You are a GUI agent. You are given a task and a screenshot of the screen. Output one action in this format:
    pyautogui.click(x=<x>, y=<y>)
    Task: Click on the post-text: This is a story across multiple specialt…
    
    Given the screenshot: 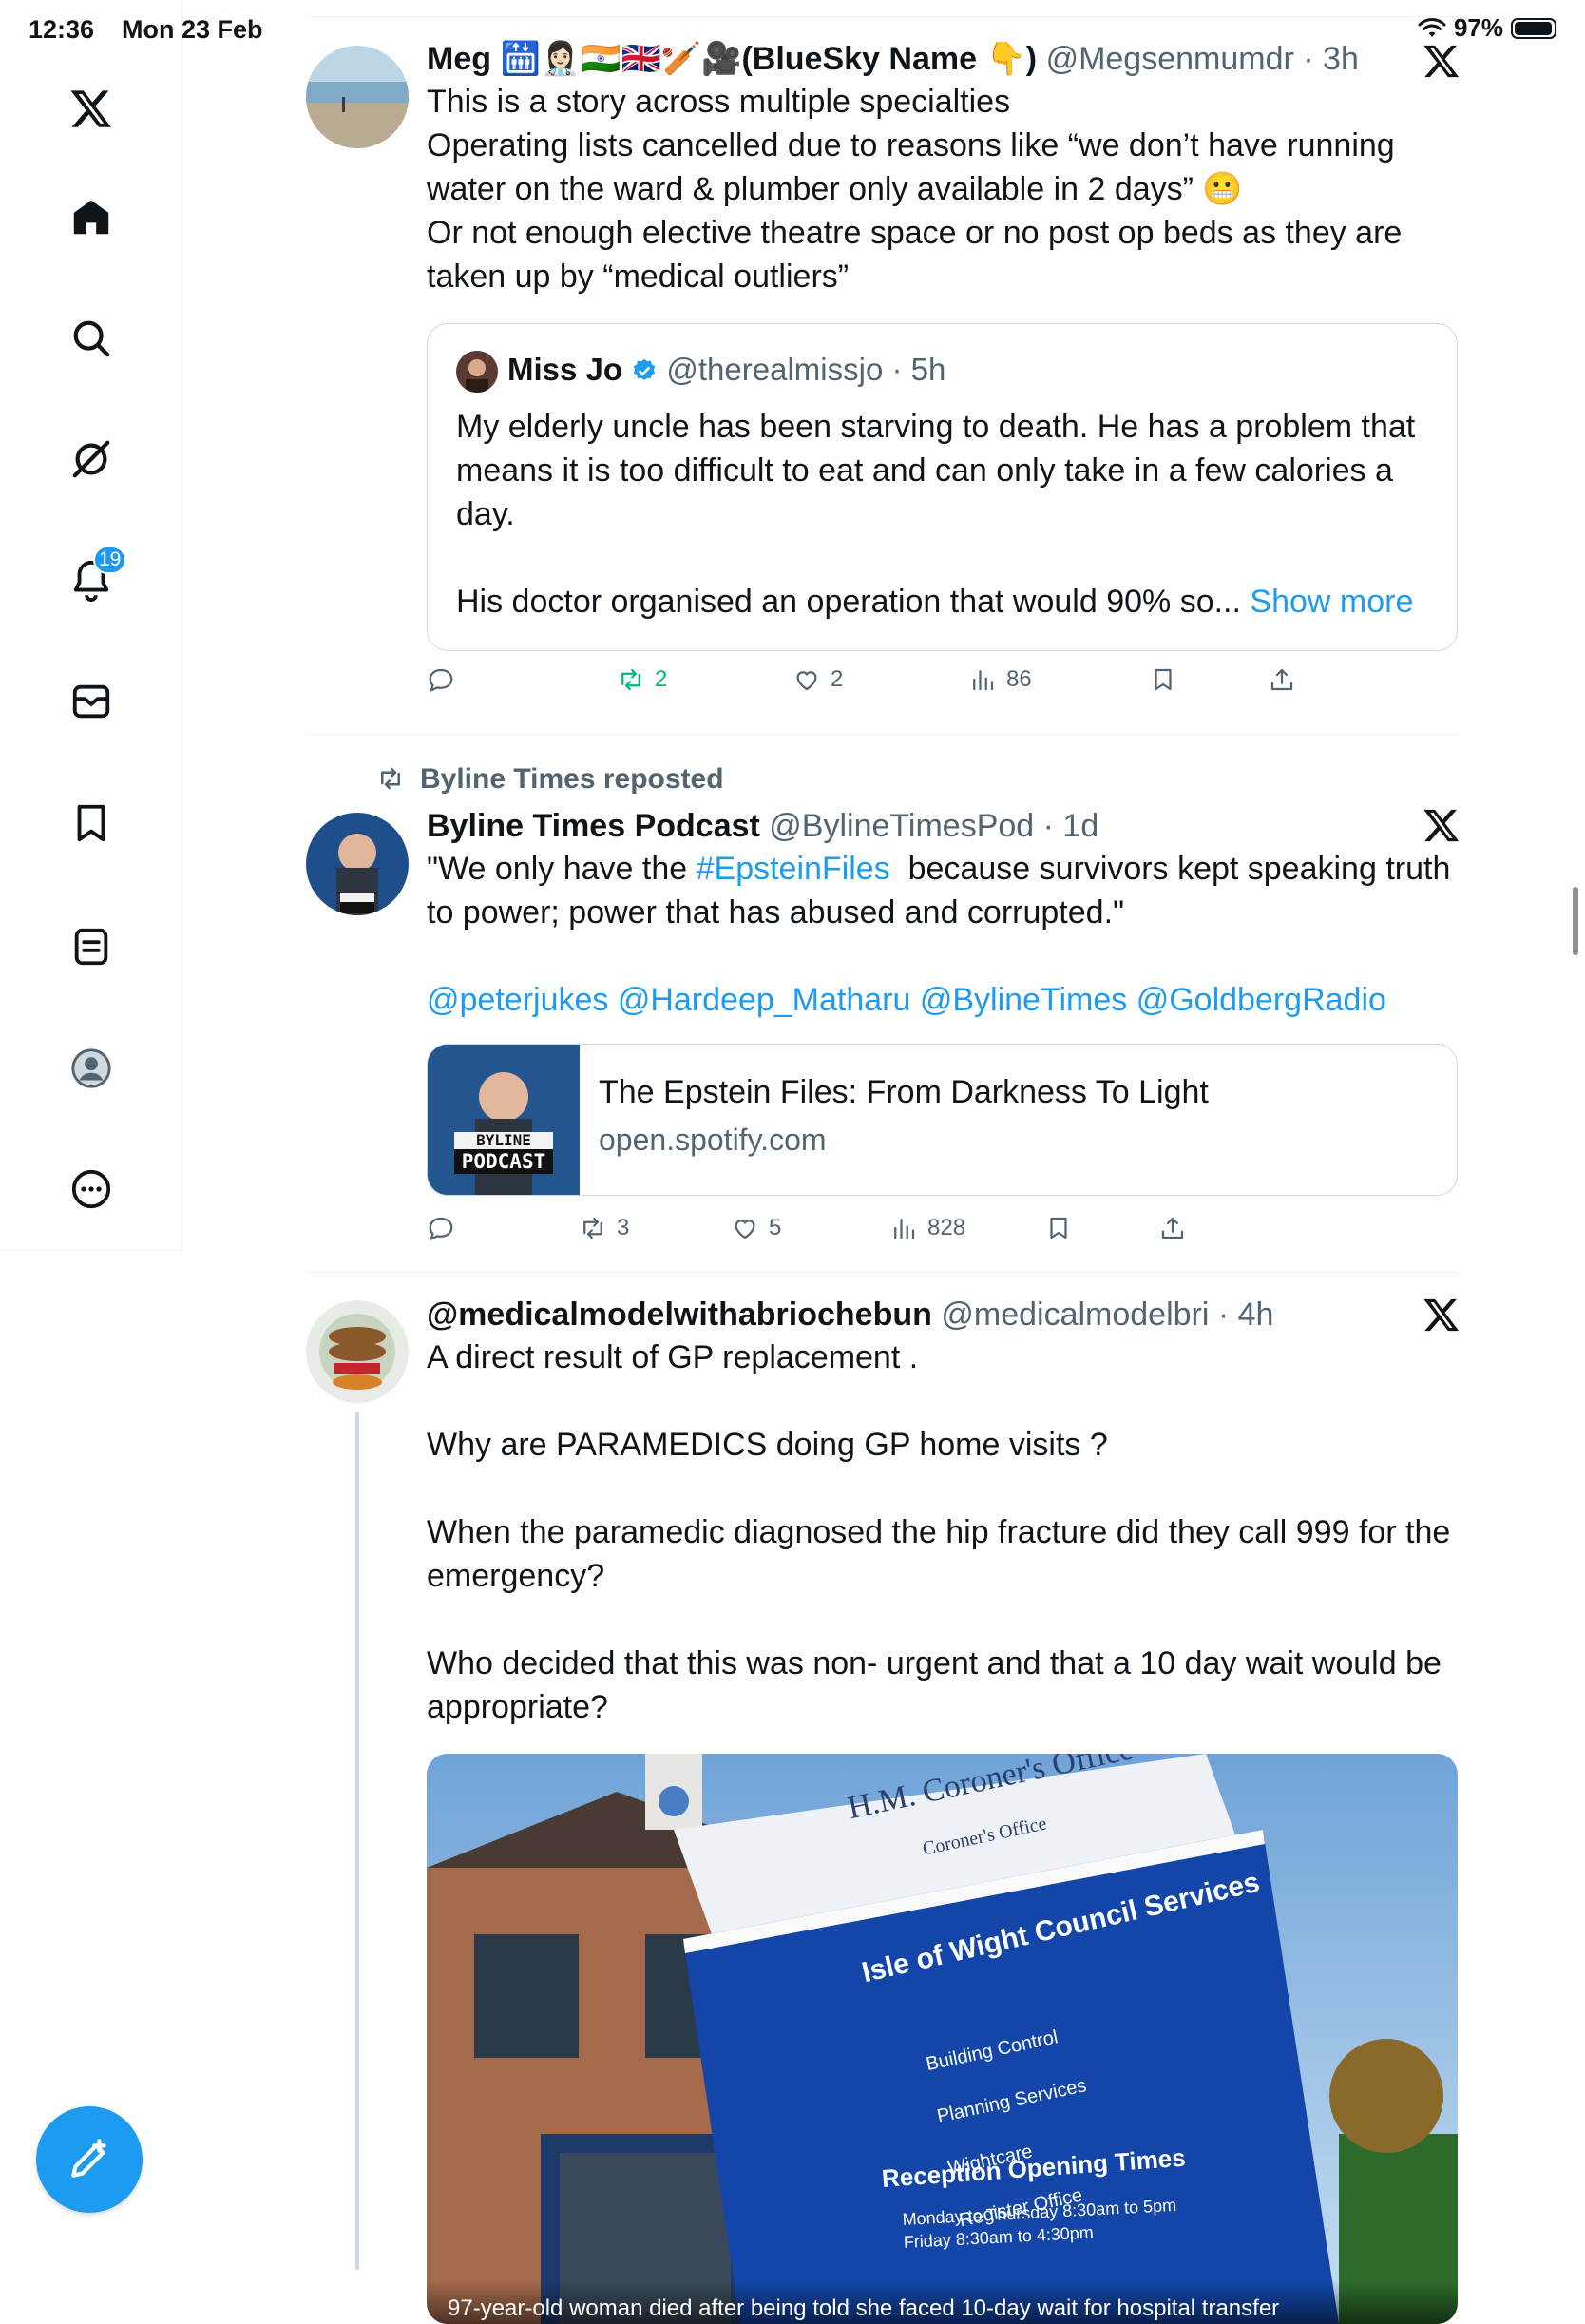 What is the action you would take?
    pyautogui.click(x=915, y=189)
    